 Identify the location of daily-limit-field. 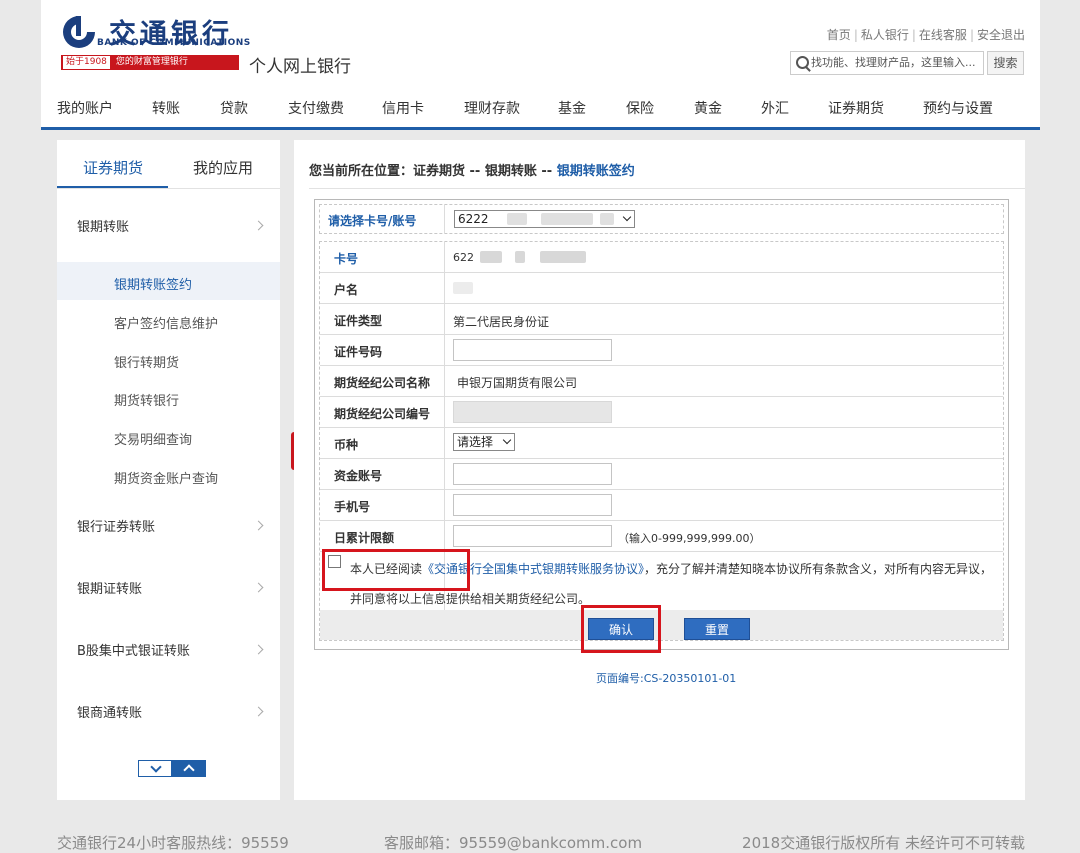
(532, 536).